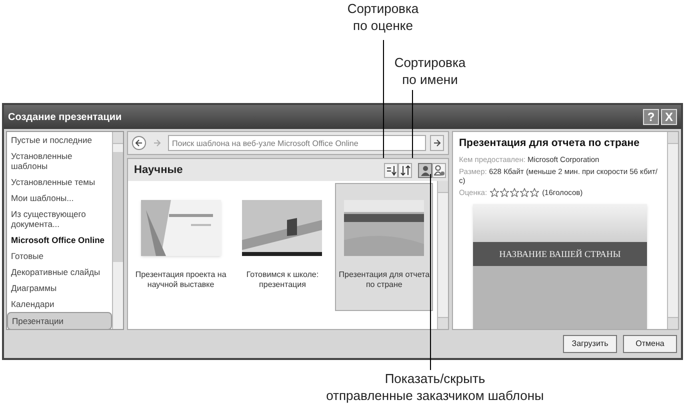 The height and width of the screenshot is (415, 685). Describe the element at coordinates (157, 143) in the screenshot. I see `forward-arrow-icon` at that location.